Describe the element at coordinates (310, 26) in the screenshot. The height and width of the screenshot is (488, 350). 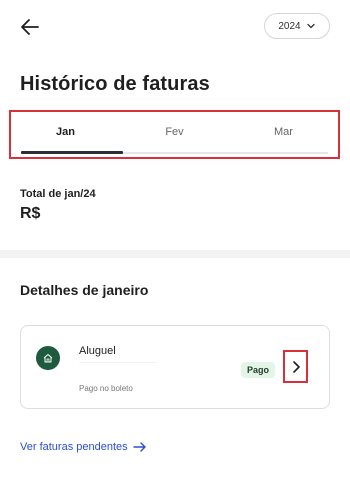
I see `chevron-down-icon` at that location.